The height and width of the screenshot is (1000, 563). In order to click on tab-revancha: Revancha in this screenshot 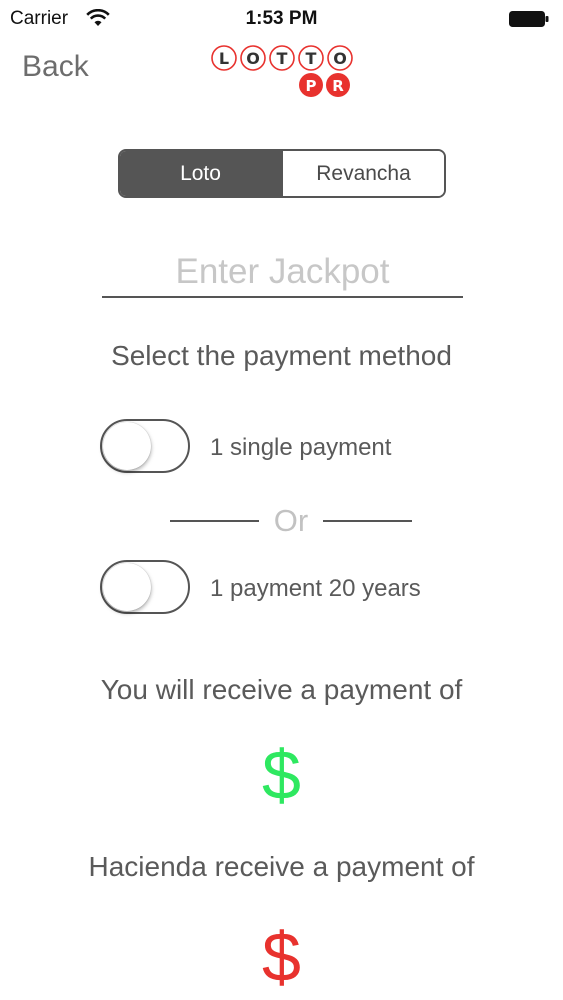, I will do `click(362, 173)`.